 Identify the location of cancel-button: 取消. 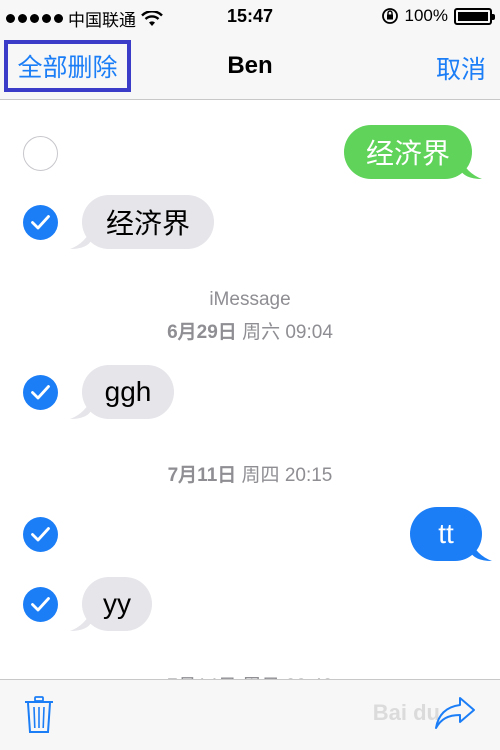
(461, 68).